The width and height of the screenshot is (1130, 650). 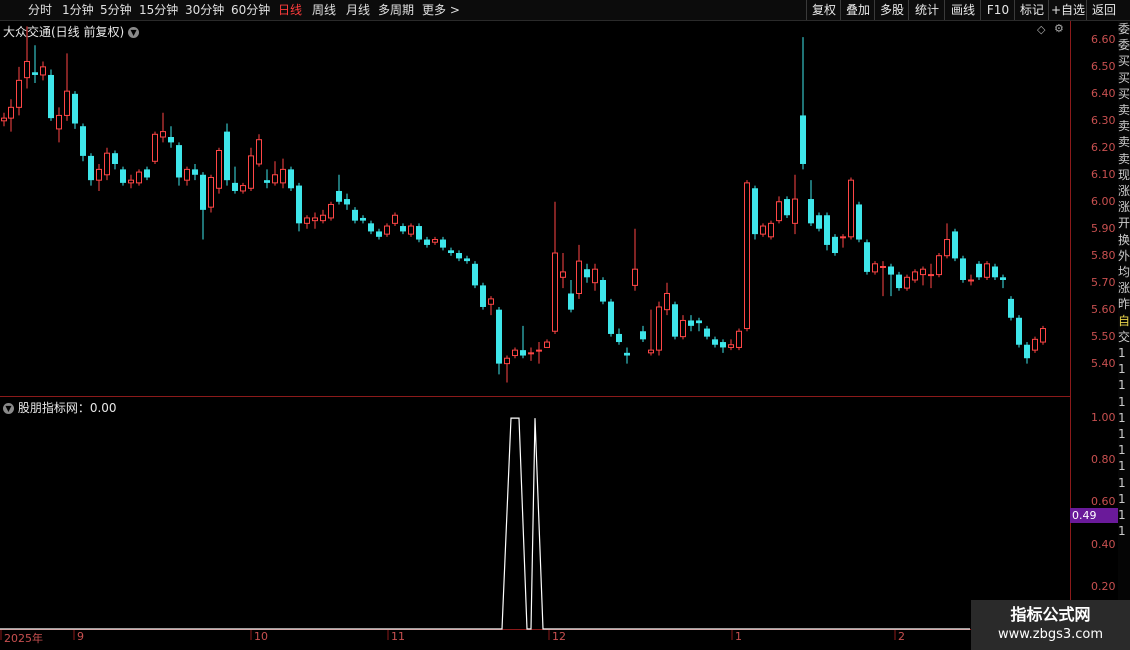 What do you see at coordinates (1103, 502) in the screenshot?
I see `indicator-tick-label: 0.60` at bounding box center [1103, 502].